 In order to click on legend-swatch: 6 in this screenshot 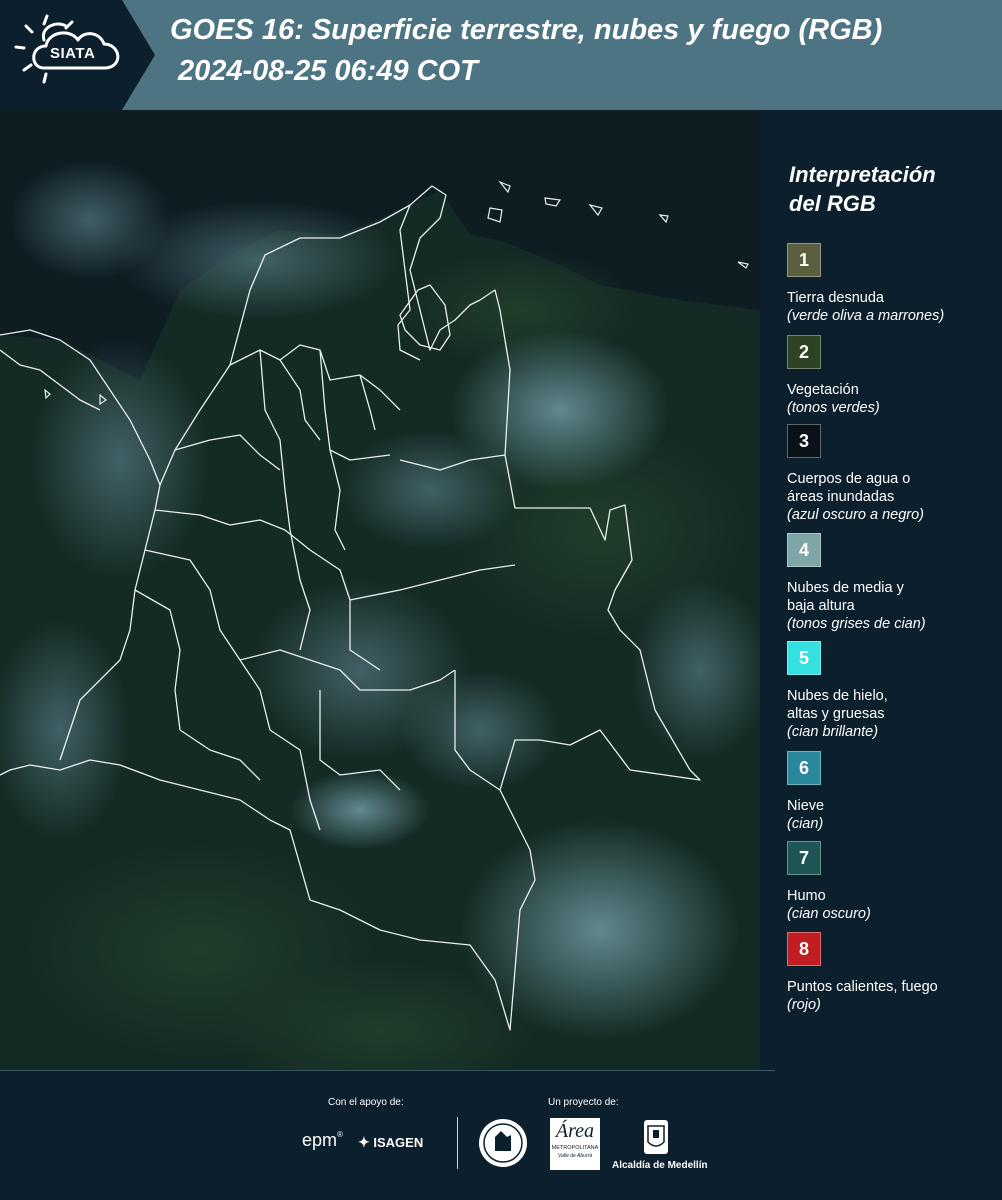, I will do `click(804, 768)`.